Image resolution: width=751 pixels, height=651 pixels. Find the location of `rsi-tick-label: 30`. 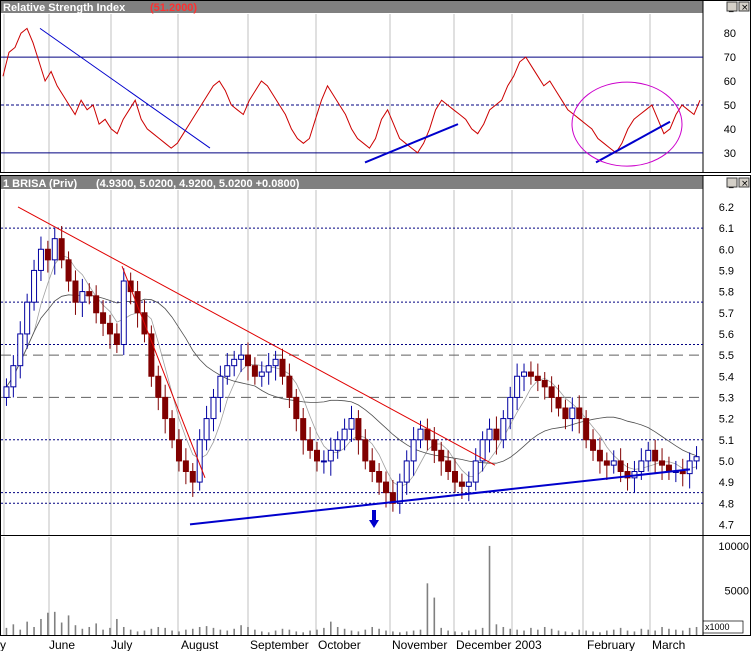

rsi-tick-label: 30 is located at coordinates (730, 154).